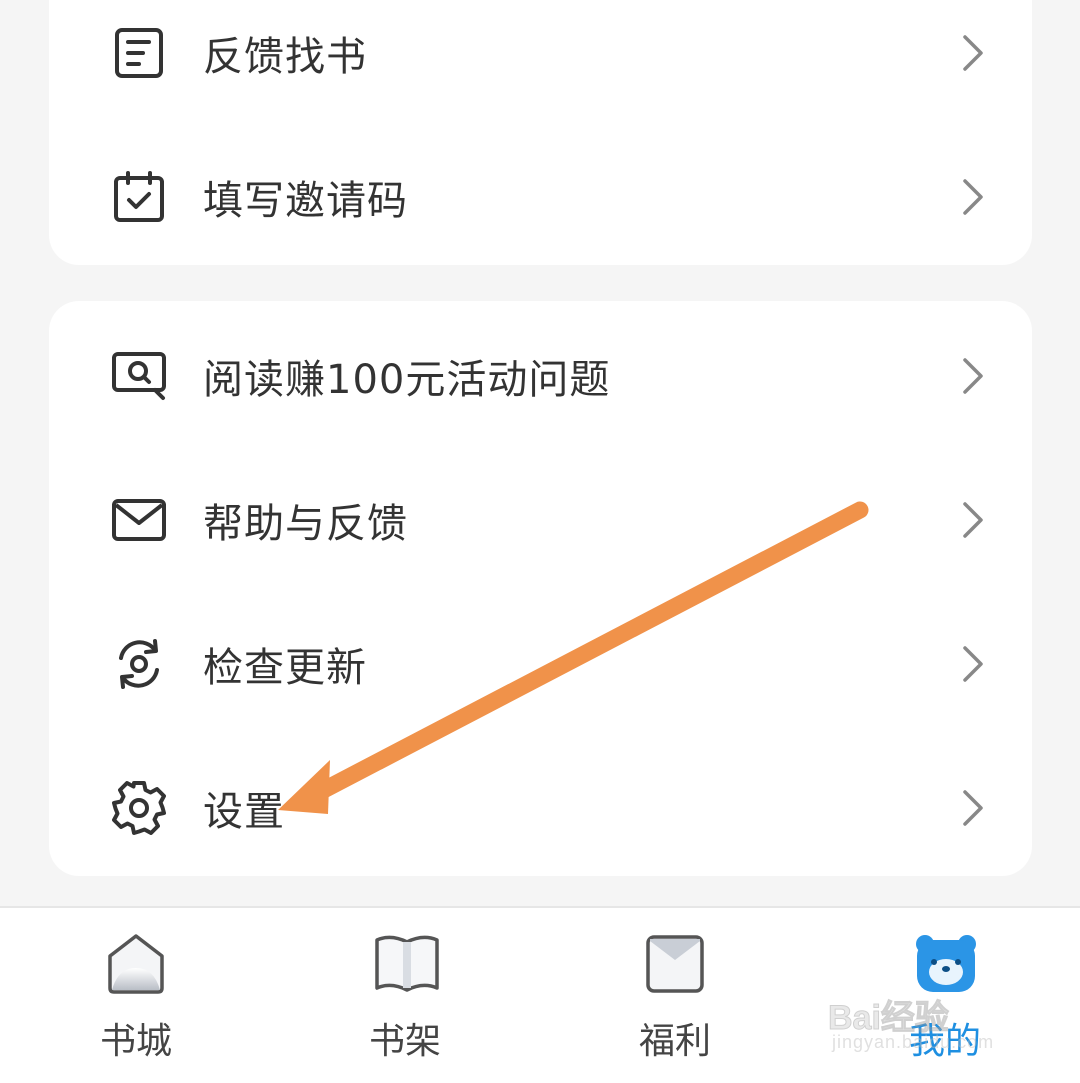 This screenshot has height=1083, width=1080. What do you see at coordinates (305, 201) in the screenshot?
I see `menu-item-label: 填写邀请码` at bounding box center [305, 201].